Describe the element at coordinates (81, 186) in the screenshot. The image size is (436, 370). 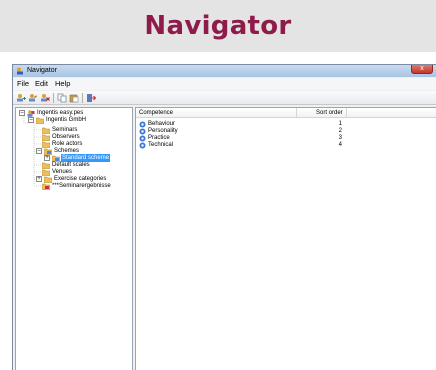
I see `tree-label-seminar-results: ***Seminarergebnisse` at that location.